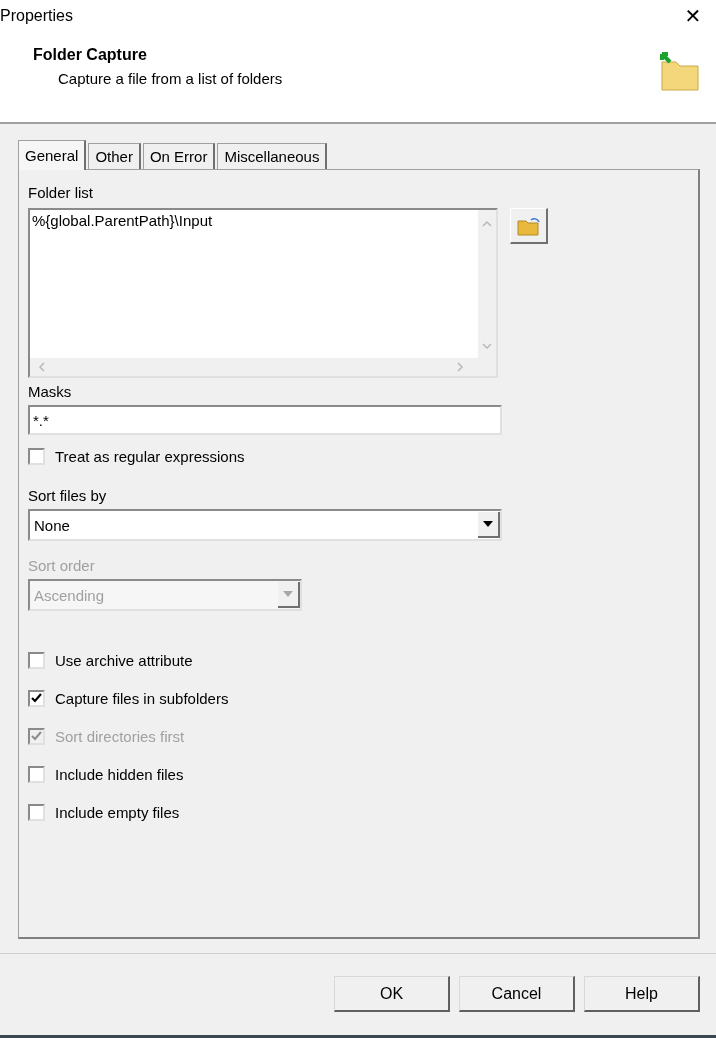  What do you see at coordinates (263, 367) in the screenshot?
I see `horizontal-scrollbar` at bounding box center [263, 367].